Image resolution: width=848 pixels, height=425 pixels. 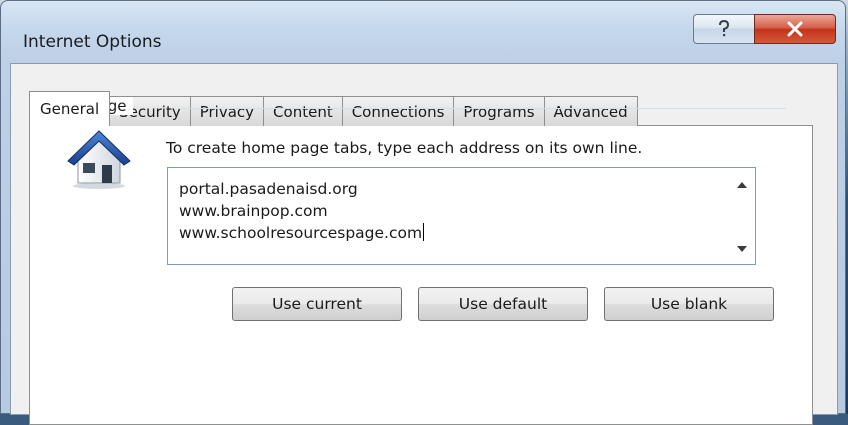 I want to click on use-current-button: Use current, so click(x=317, y=304).